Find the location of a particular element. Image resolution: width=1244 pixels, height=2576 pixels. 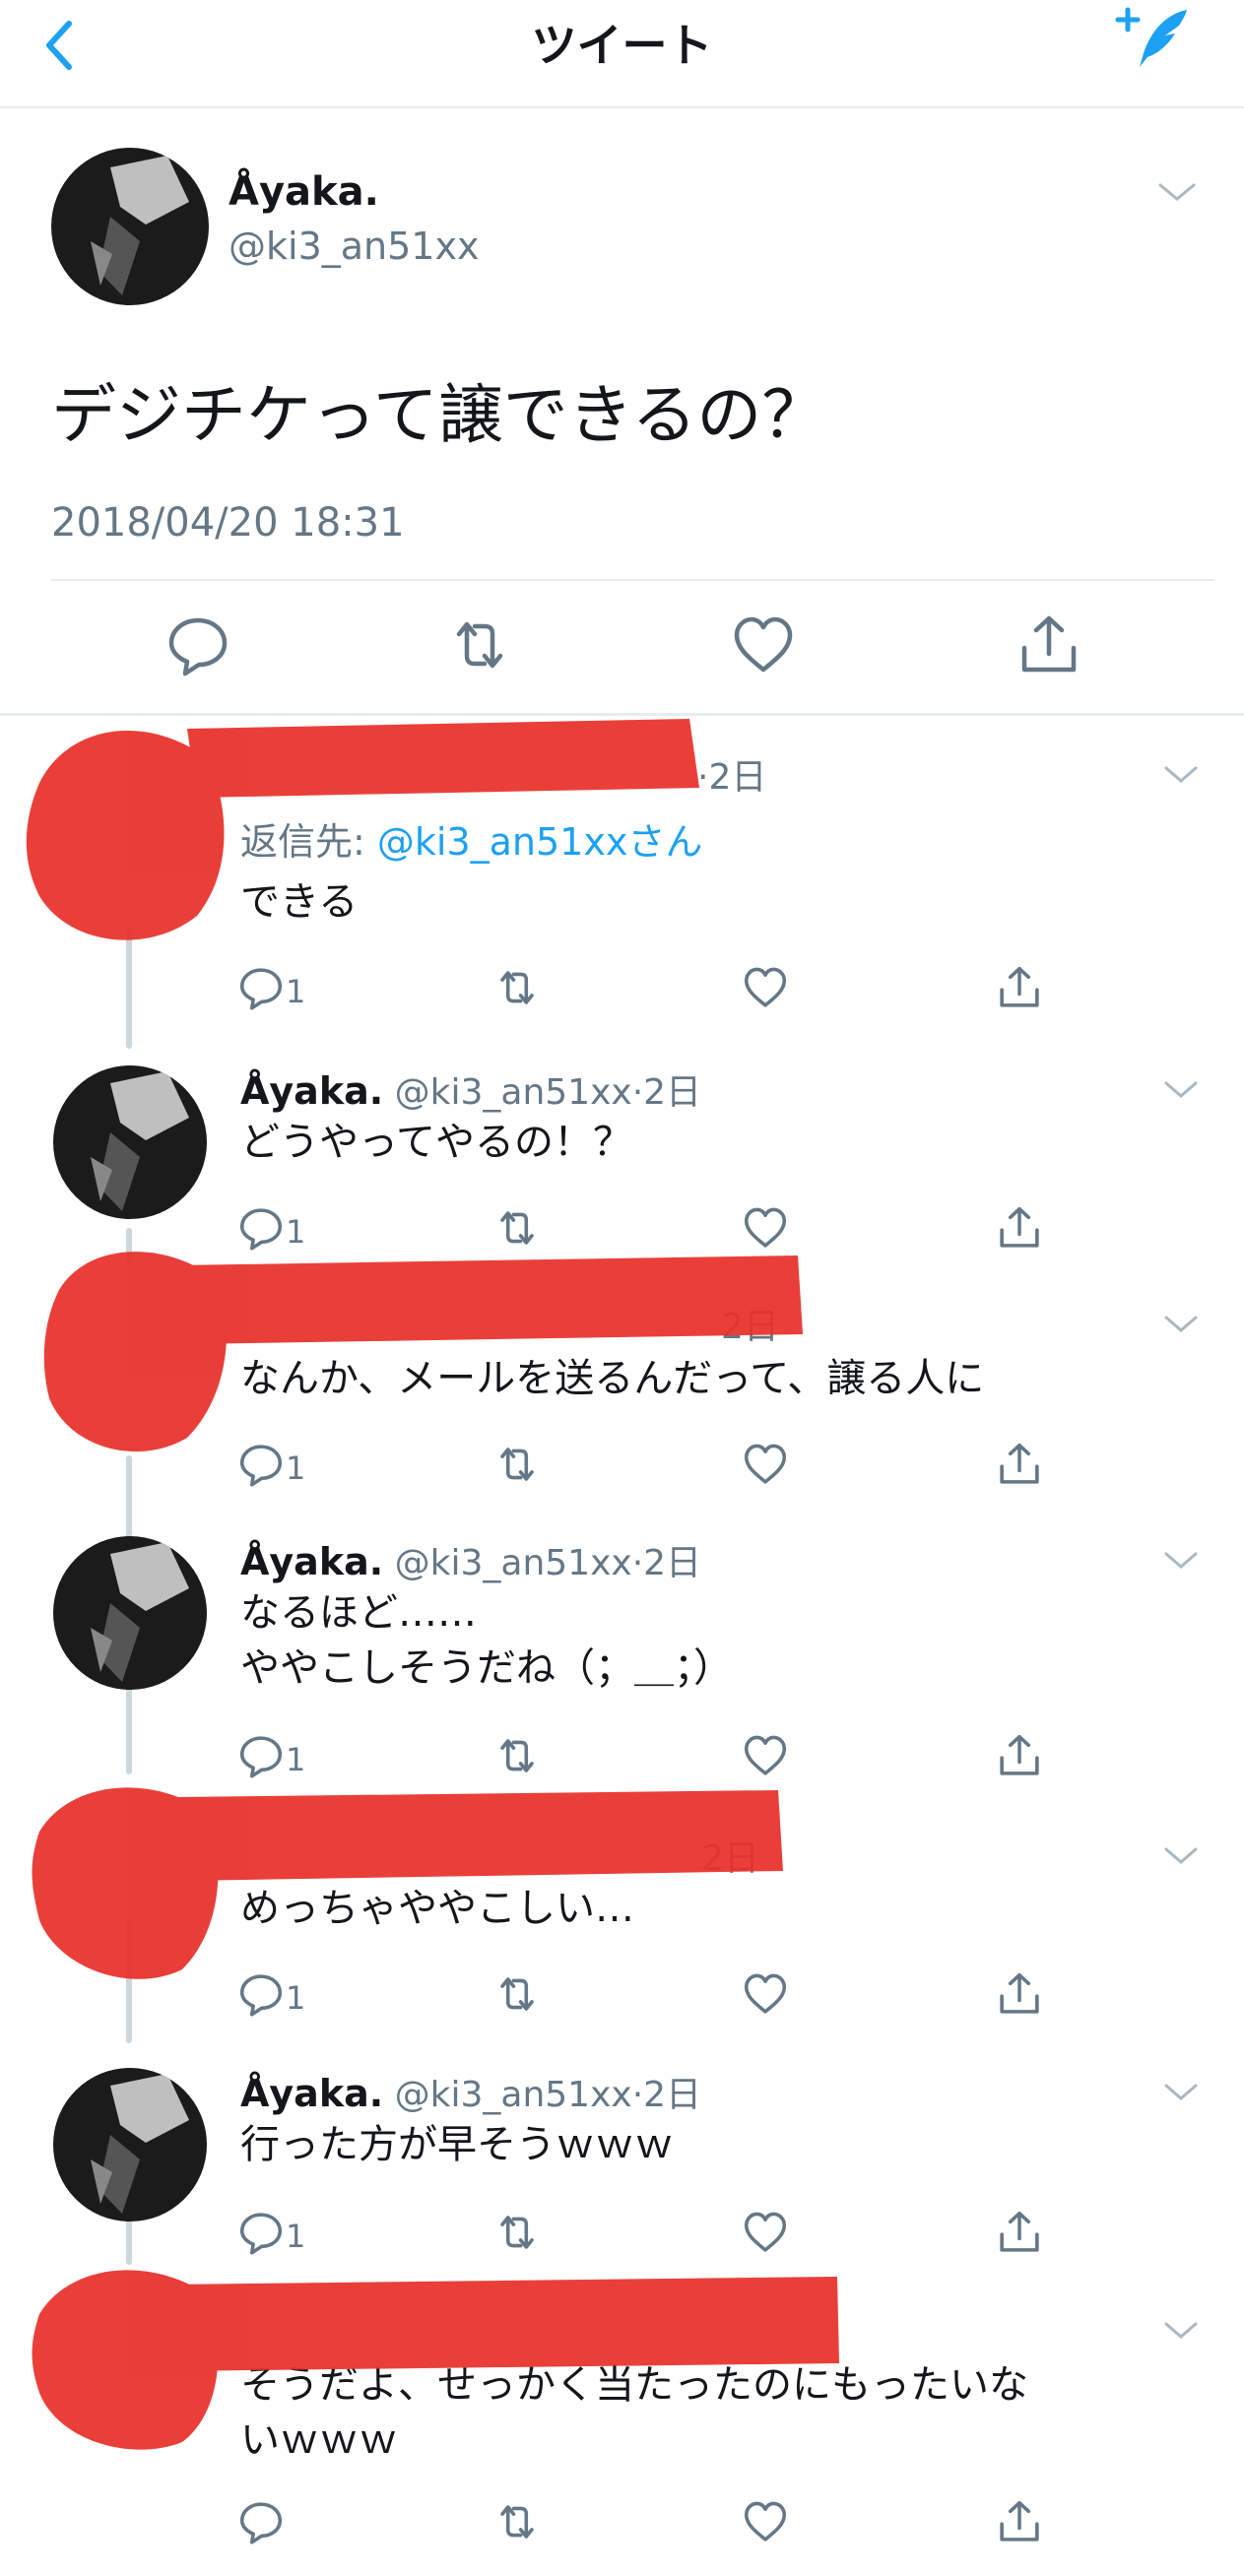

main-tweet-display-name: Åyaka. is located at coordinates (304, 192).